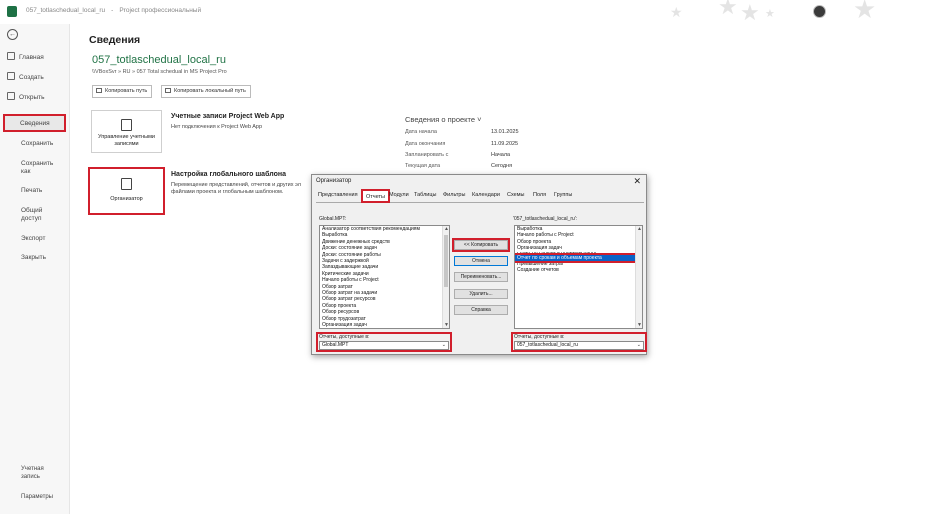 This screenshot has height=514, width=950. Describe the element at coordinates (481, 261) in the screenshot. I see `cancel-button: Отмена` at that location.